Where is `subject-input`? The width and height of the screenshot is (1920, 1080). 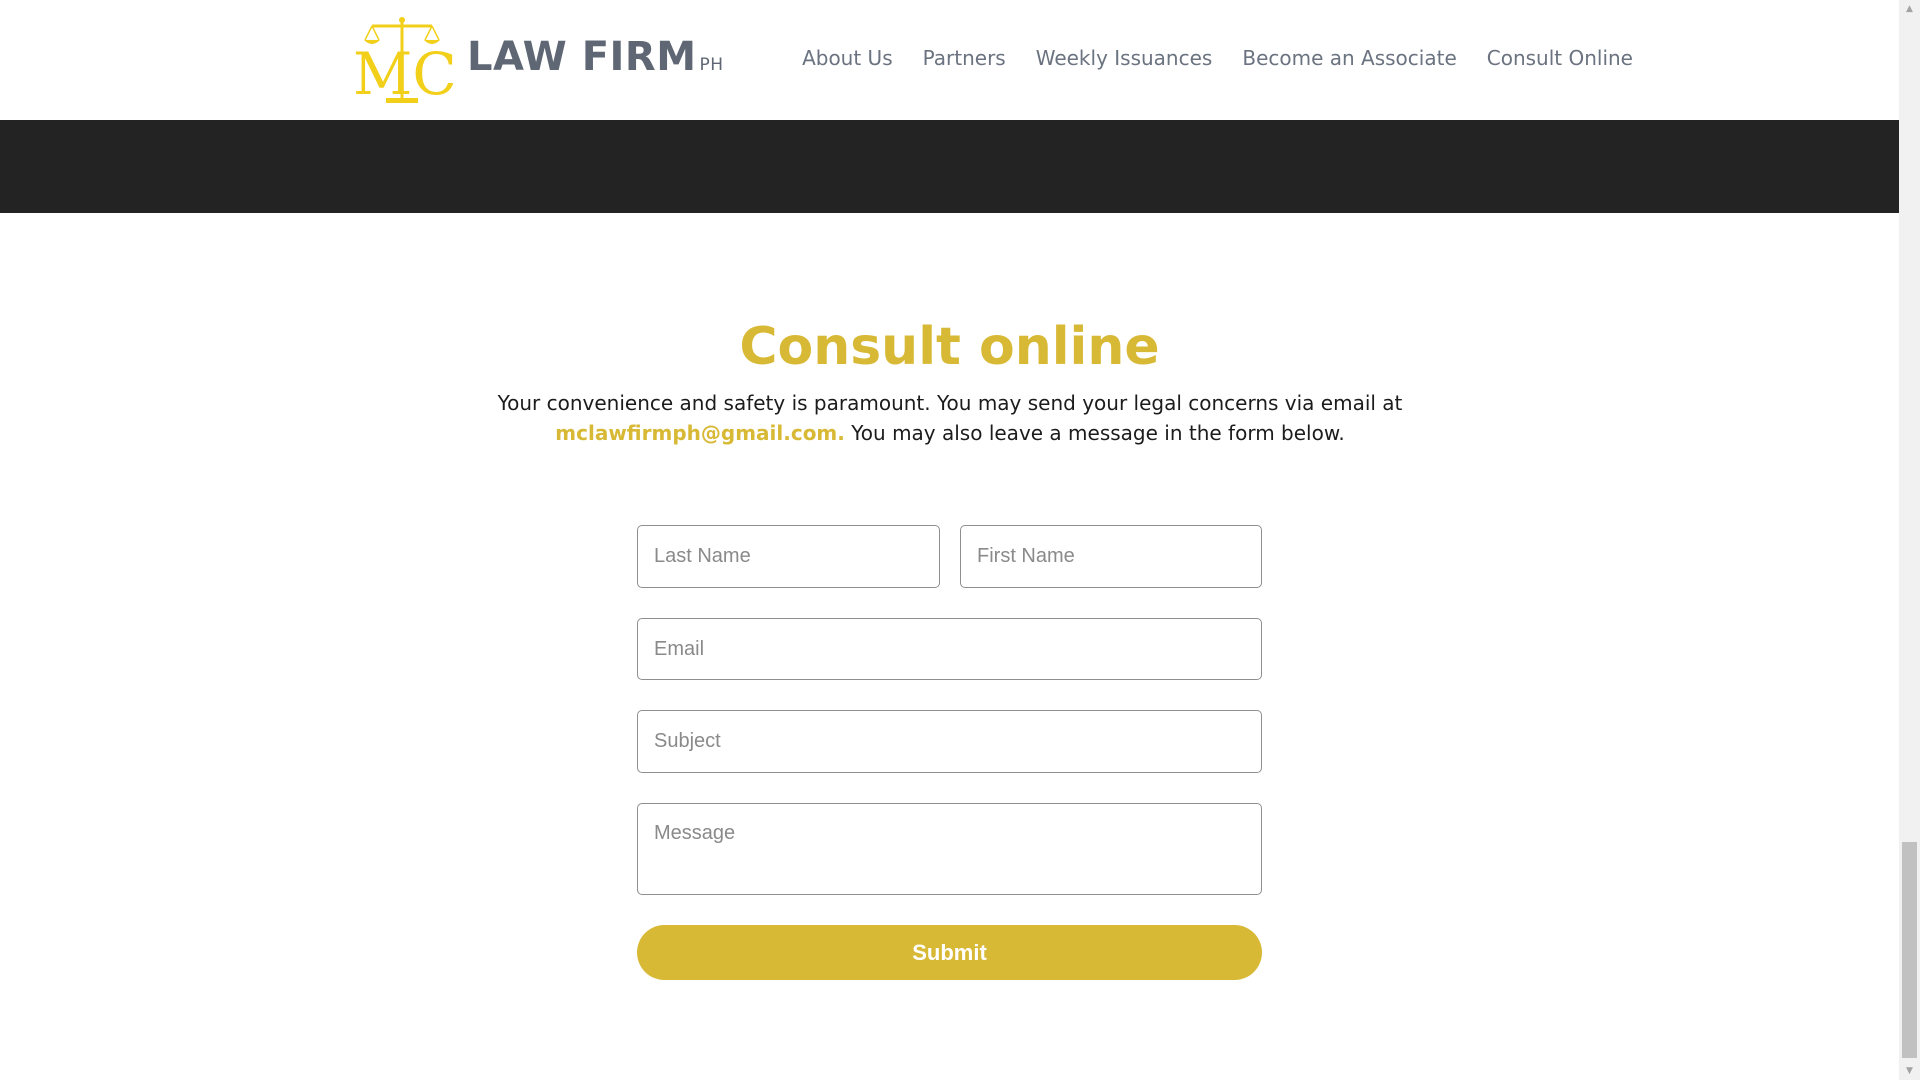 subject-input is located at coordinates (949, 741).